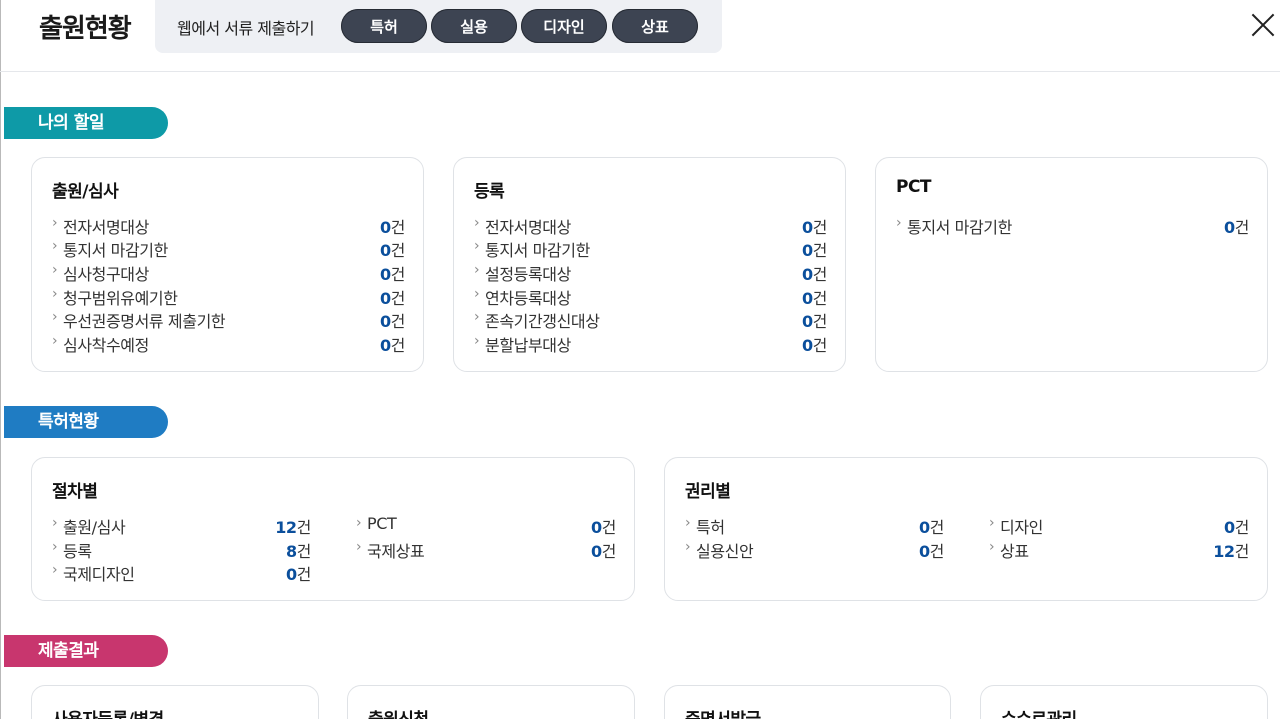 The image size is (1280, 719). I want to click on item-label: 전자서명대상, so click(528, 227).